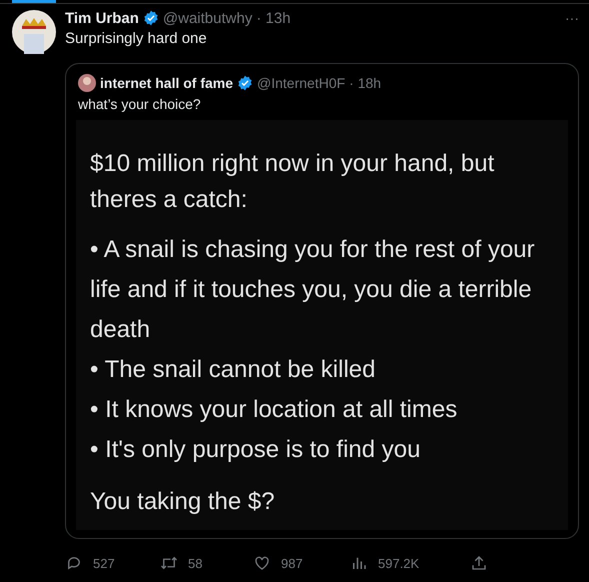 This screenshot has width=589, height=582. What do you see at coordinates (365, 83) in the screenshot?
I see `quoted-post-time: · 18h` at bounding box center [365, 83].